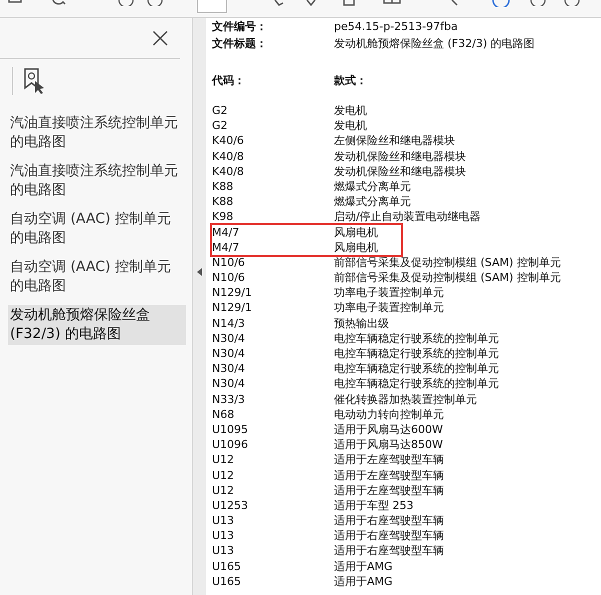  Describe the element at coordinates (212, 6) in the screenshot. I see `page-number-field` at that location.